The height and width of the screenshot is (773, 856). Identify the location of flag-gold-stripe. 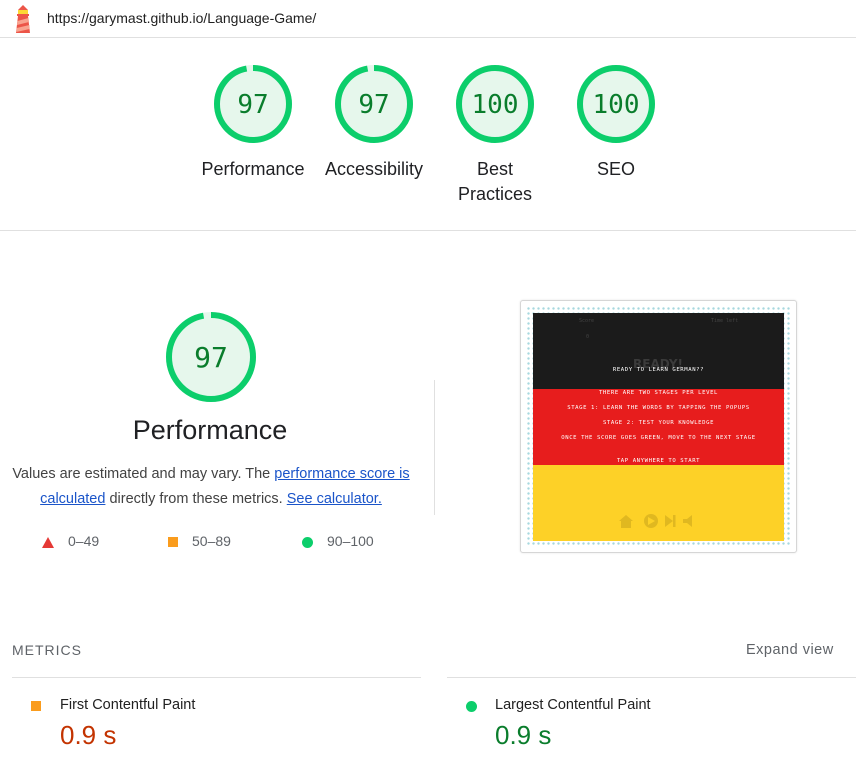
(658, 503).